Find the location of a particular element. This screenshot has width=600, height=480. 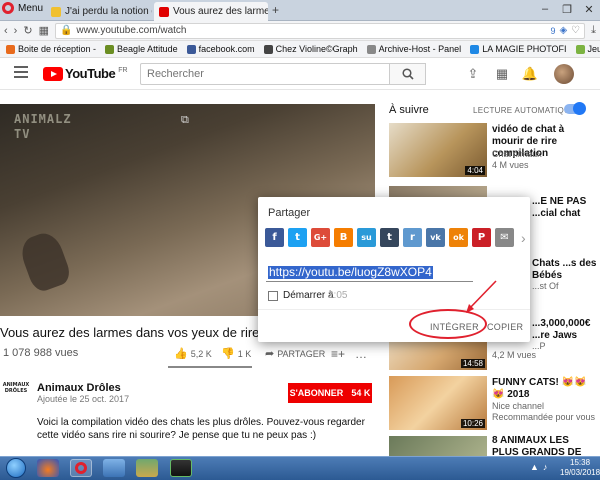

back-icon: ‹ is located at coordinates (6, 31).